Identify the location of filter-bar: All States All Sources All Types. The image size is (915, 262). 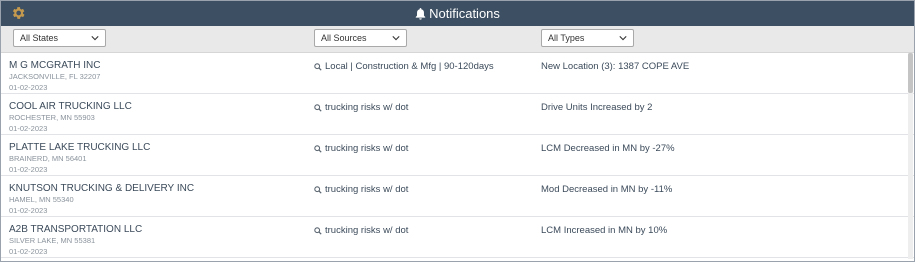
(457, 39).